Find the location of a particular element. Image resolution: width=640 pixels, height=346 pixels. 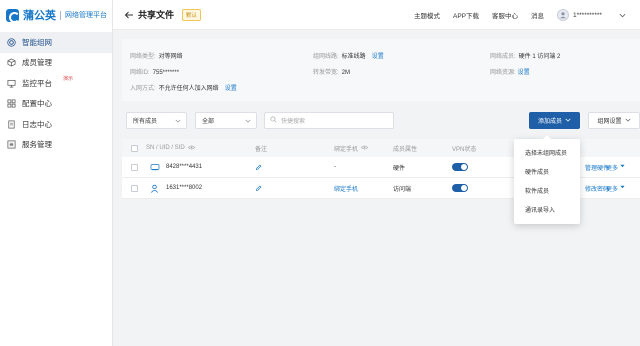

page-title: 共享文件 is located at coordinates (156, 15).